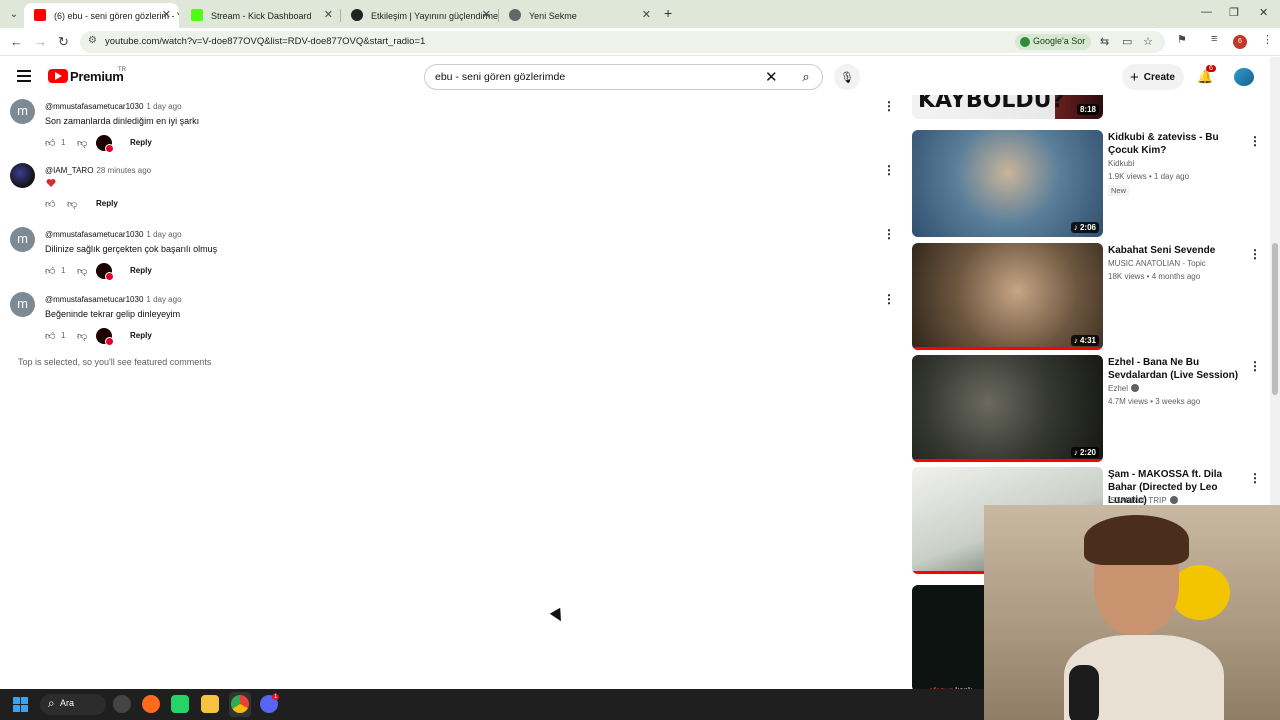 The image size is (1280, 720). What do you see at coordinates (101, 15) in the screenshot?
I see `tab-youtube: (6) ebu - seni gören gözlerim - Y ✕` at bounding box center [101, 15].